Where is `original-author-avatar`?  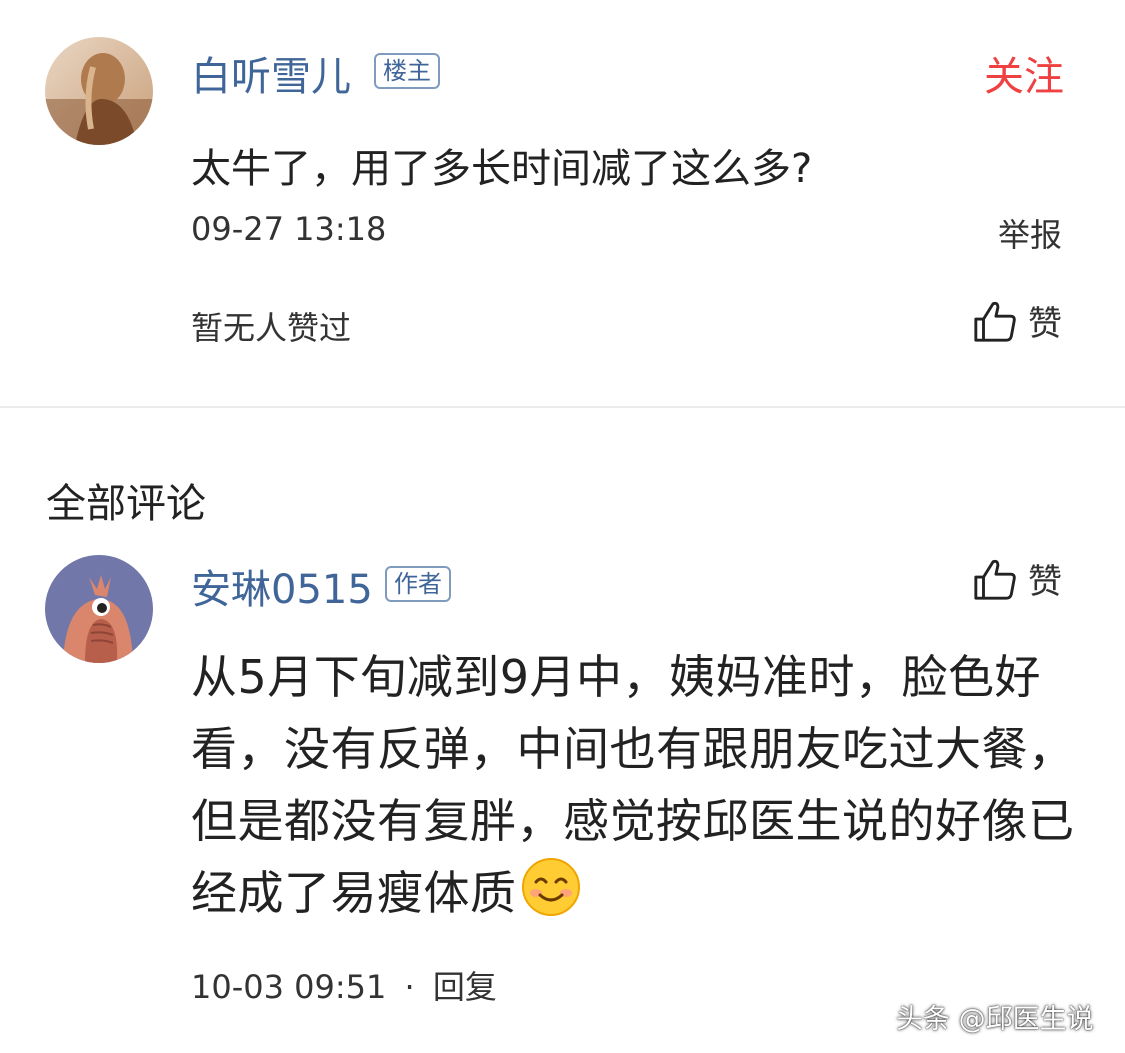
original-author-avatar is located at coordinates (99, 91).